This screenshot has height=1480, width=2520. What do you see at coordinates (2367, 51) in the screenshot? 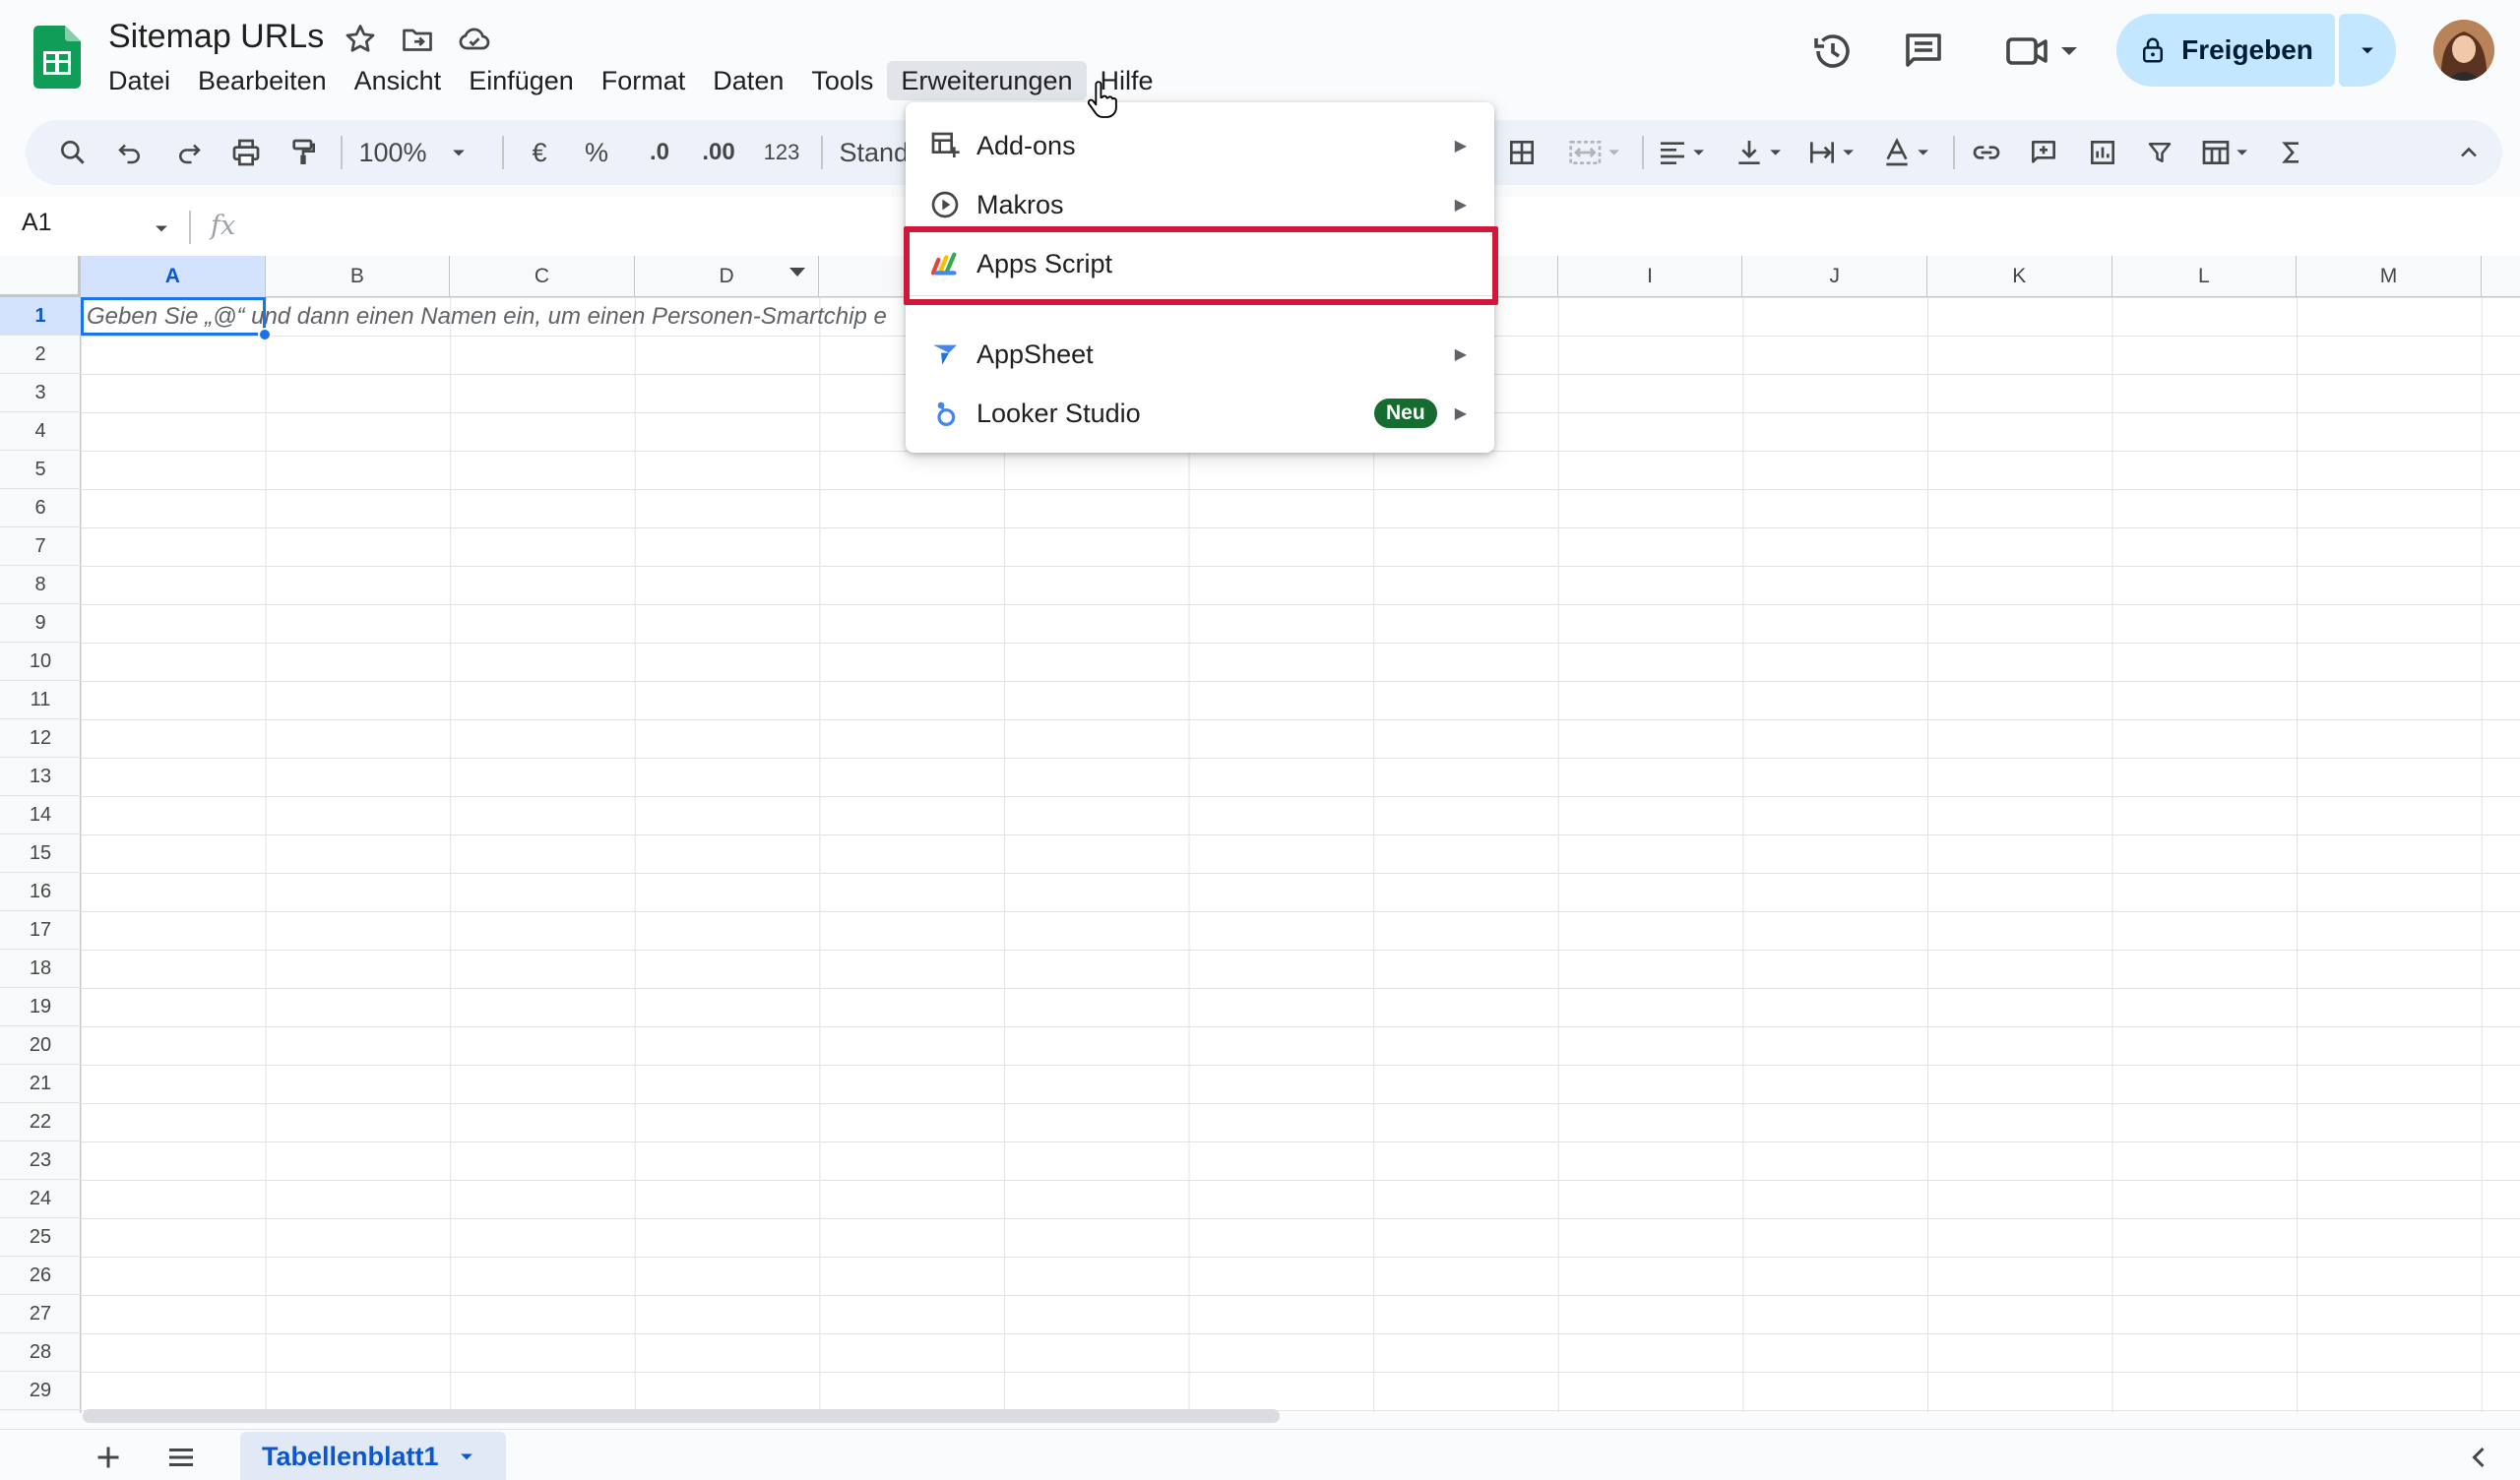
I see `share-dropdown-button` at bounding box center [2367, 51].